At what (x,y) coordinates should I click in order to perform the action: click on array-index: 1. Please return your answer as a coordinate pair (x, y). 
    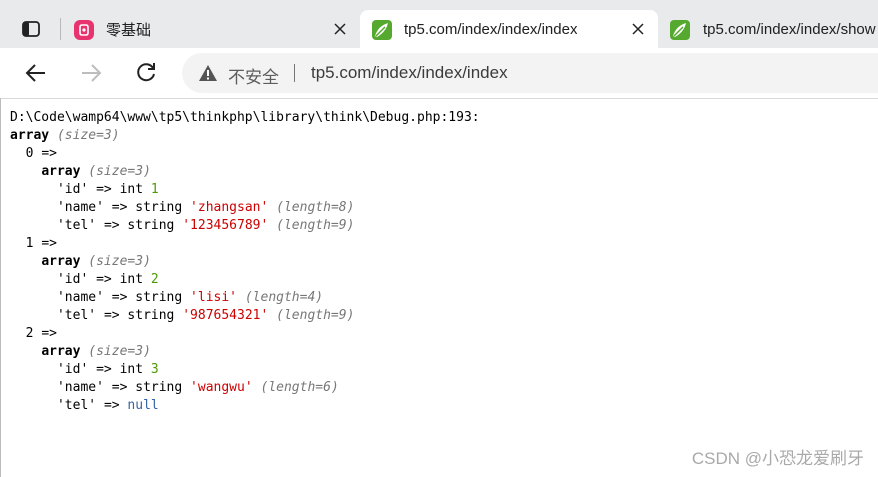
    Looking at the image, I should click on (29, 243).